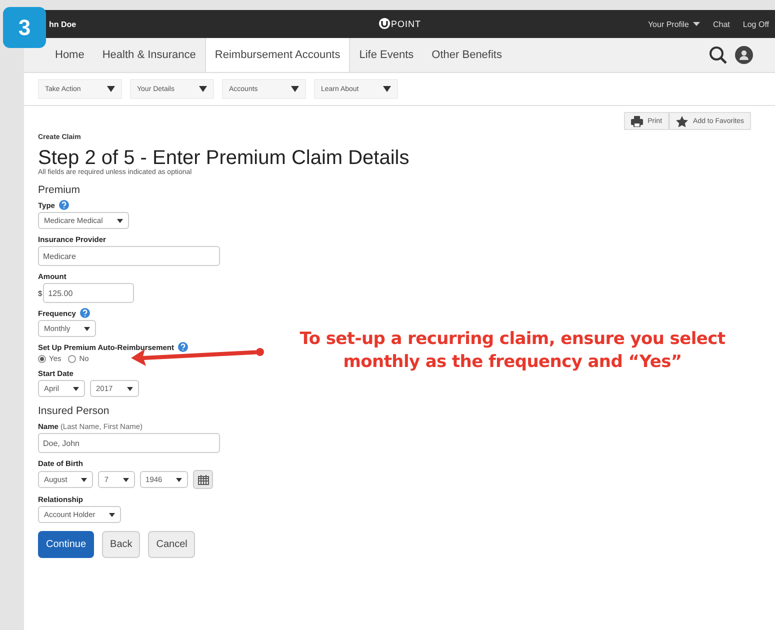 The width and height of the screenshot is (775, 630). I want to click on text-field: Doe, John, so click(129, 443).